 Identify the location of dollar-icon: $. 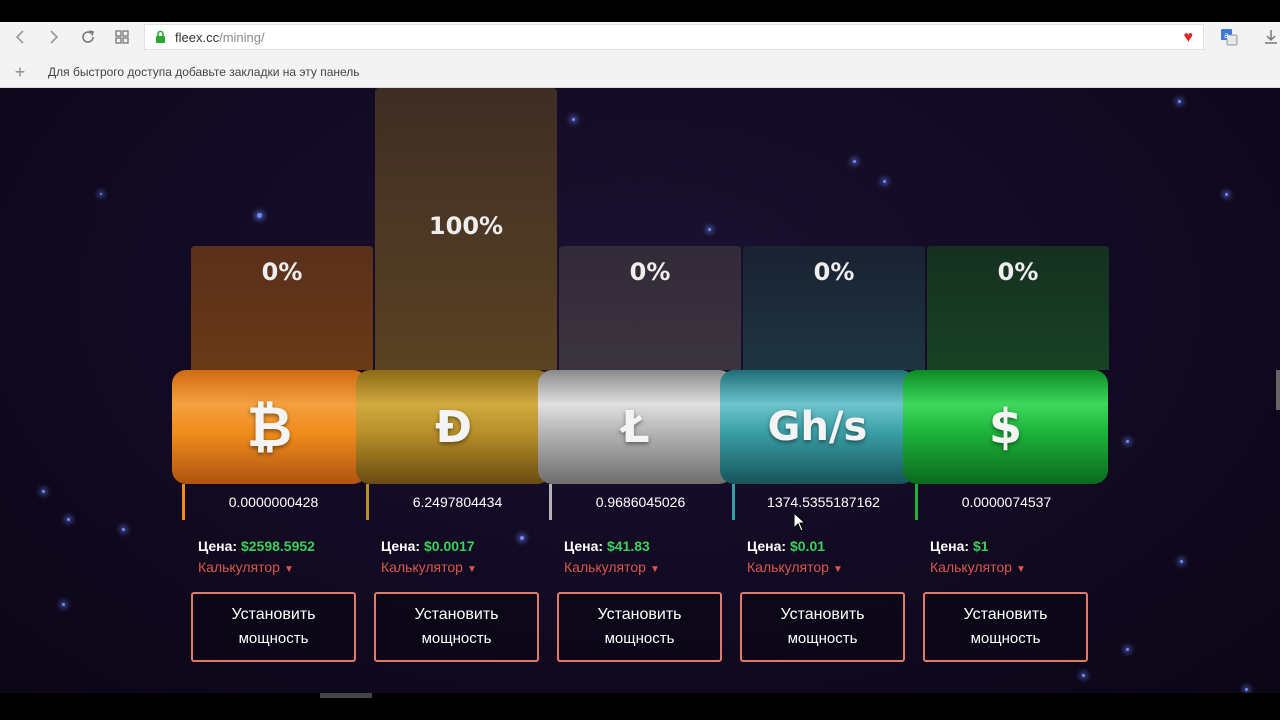
(1005, 427).